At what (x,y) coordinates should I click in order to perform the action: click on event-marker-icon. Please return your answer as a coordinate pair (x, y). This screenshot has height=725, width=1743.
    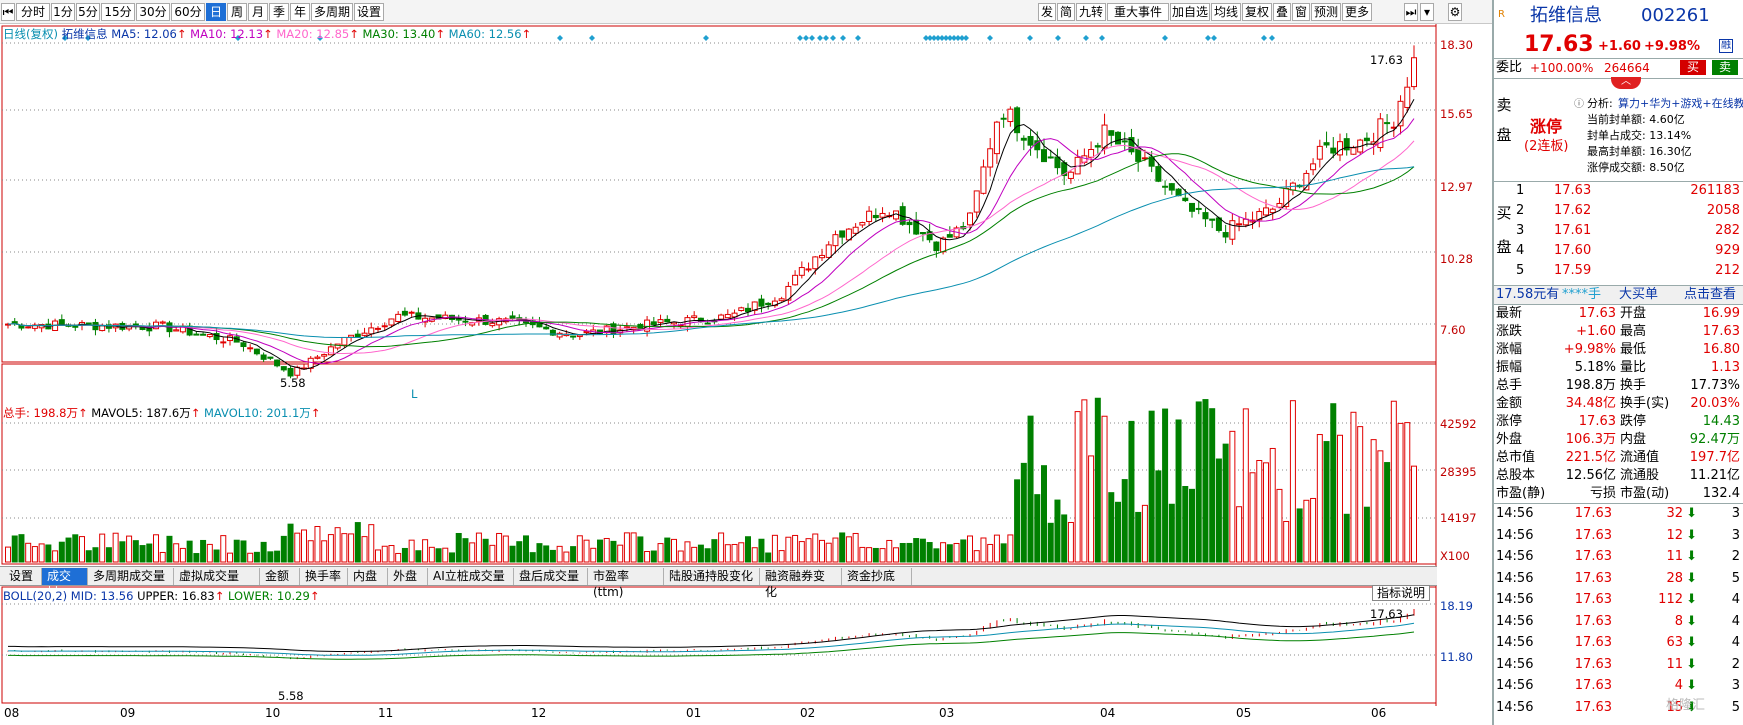
    Looking at the image, I should click on (1165, 38).